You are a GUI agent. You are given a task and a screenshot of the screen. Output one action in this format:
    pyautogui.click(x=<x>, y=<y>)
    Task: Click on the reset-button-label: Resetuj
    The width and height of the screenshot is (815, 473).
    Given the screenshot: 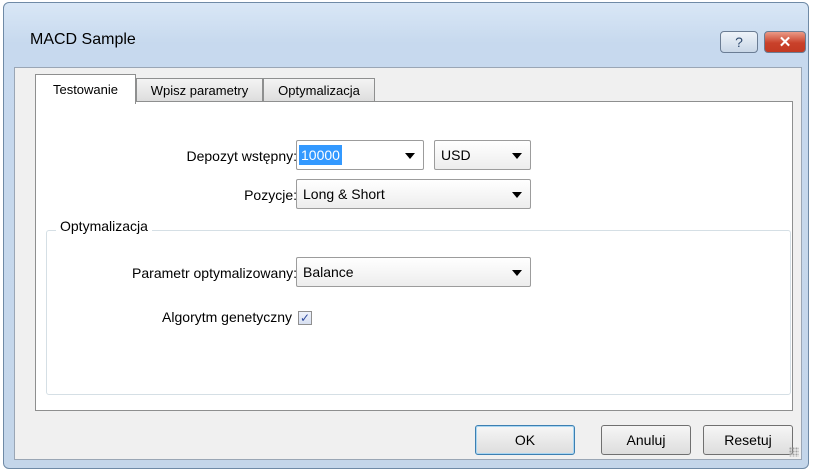 What is the action you would take?
    pyautogui.click(x=748, y=440)
    